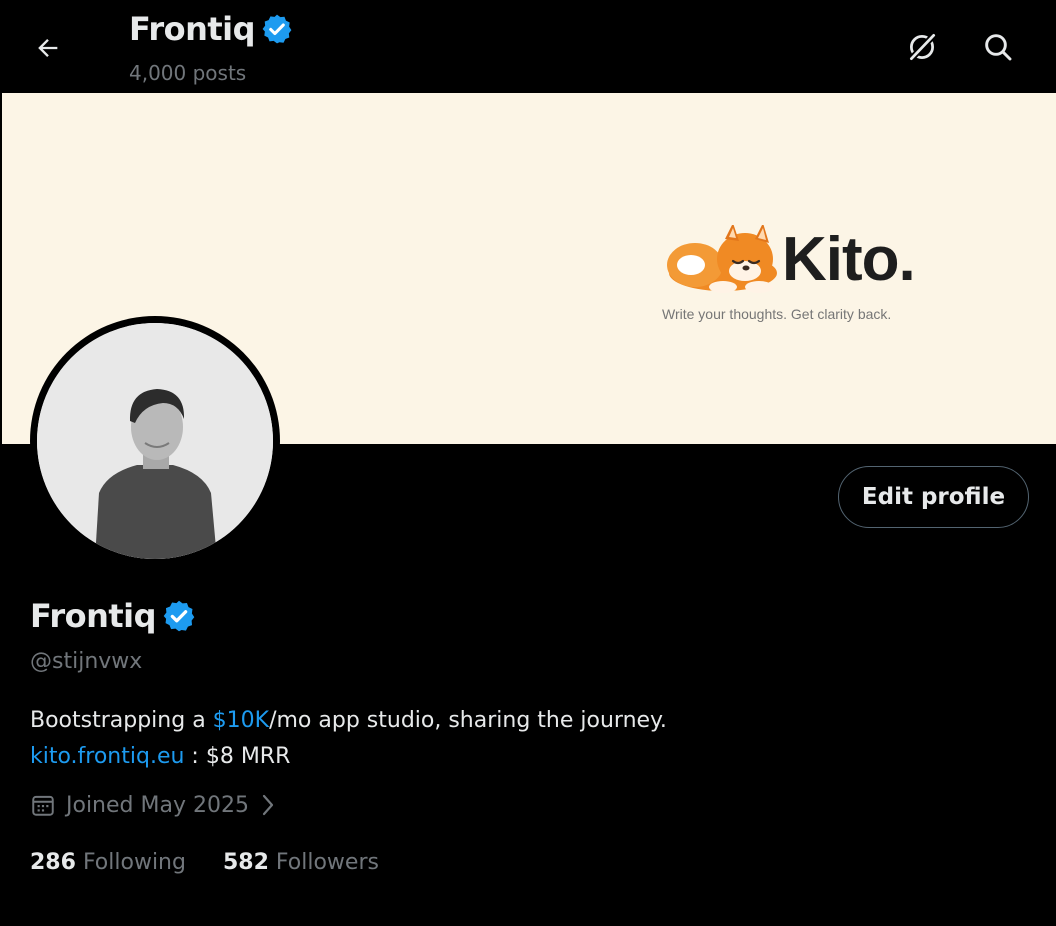  Describe the element at coordinates (157, 805) in the screenshot. I see `joined-date: Joined May 2025` at that location.